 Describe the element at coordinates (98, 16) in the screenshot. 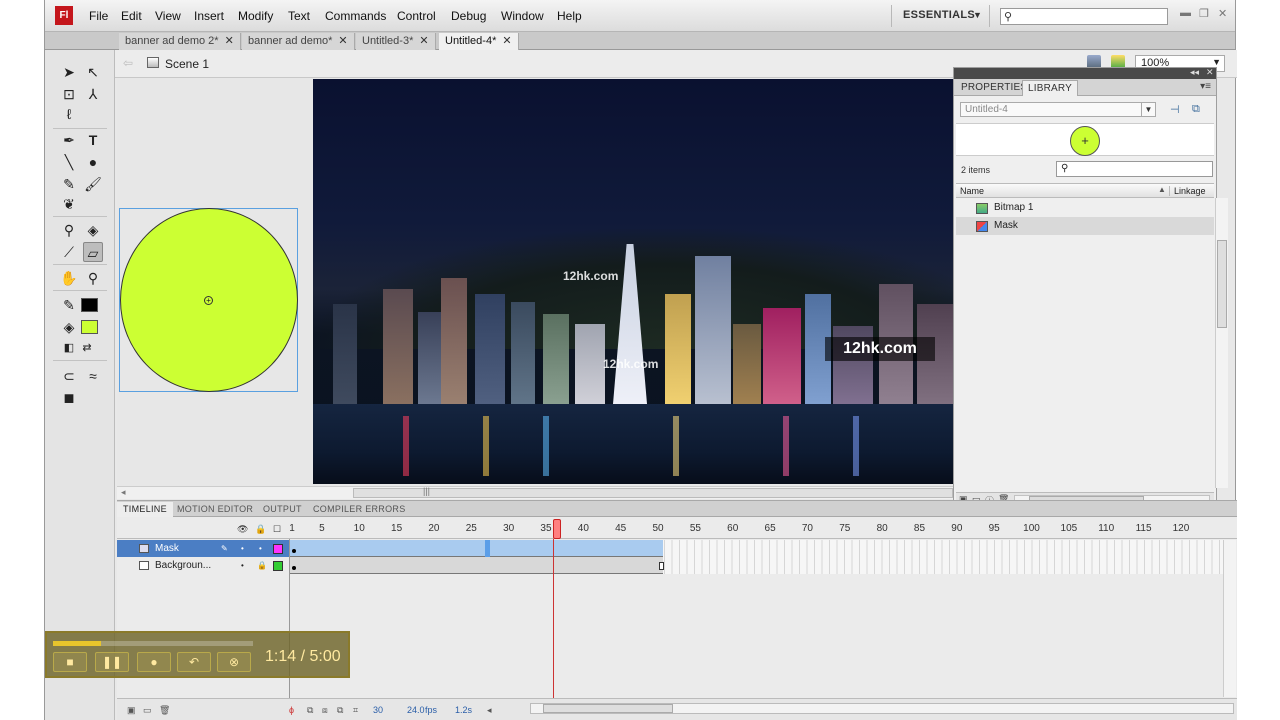

I see `menu-file: File` at that location.